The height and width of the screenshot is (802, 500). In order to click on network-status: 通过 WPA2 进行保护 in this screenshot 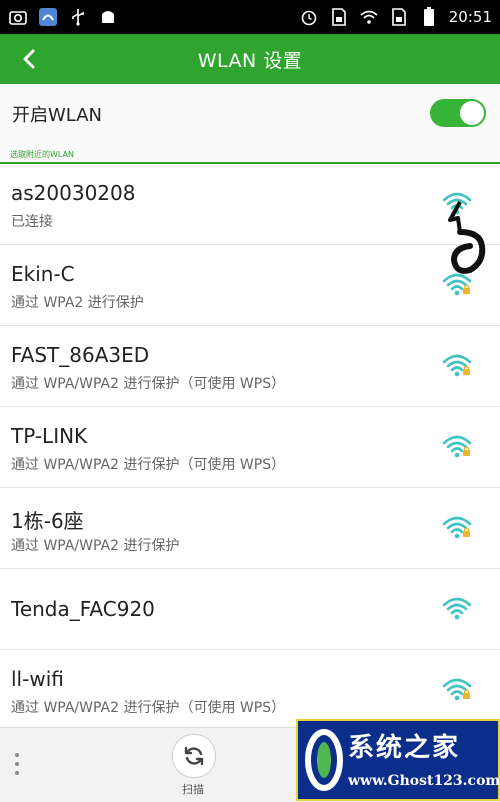, I will do `click(77, 303)`.